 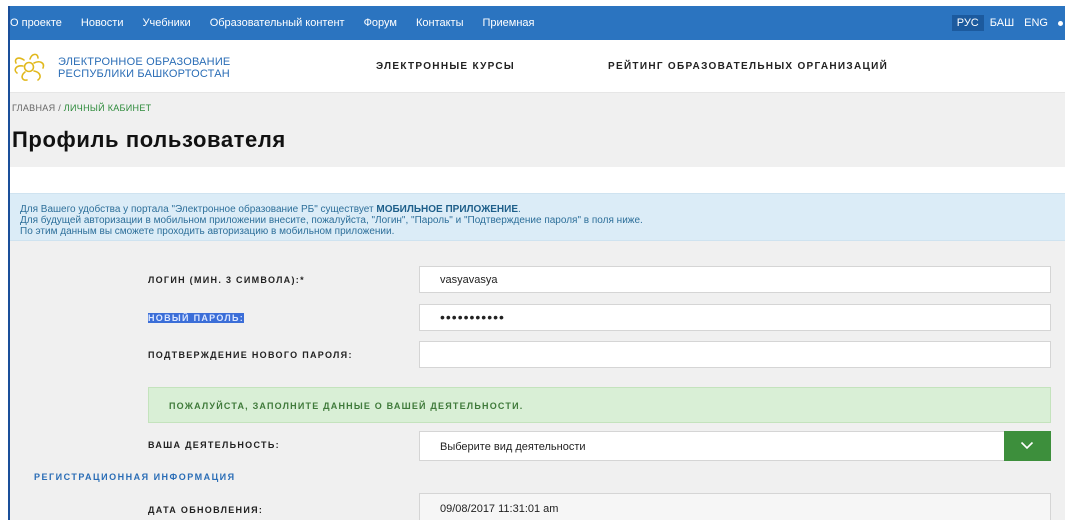 I want to click on new-password-label-wrap: НОВЫЙ ПАРОЛЬ:, so click(x=196, y=318).